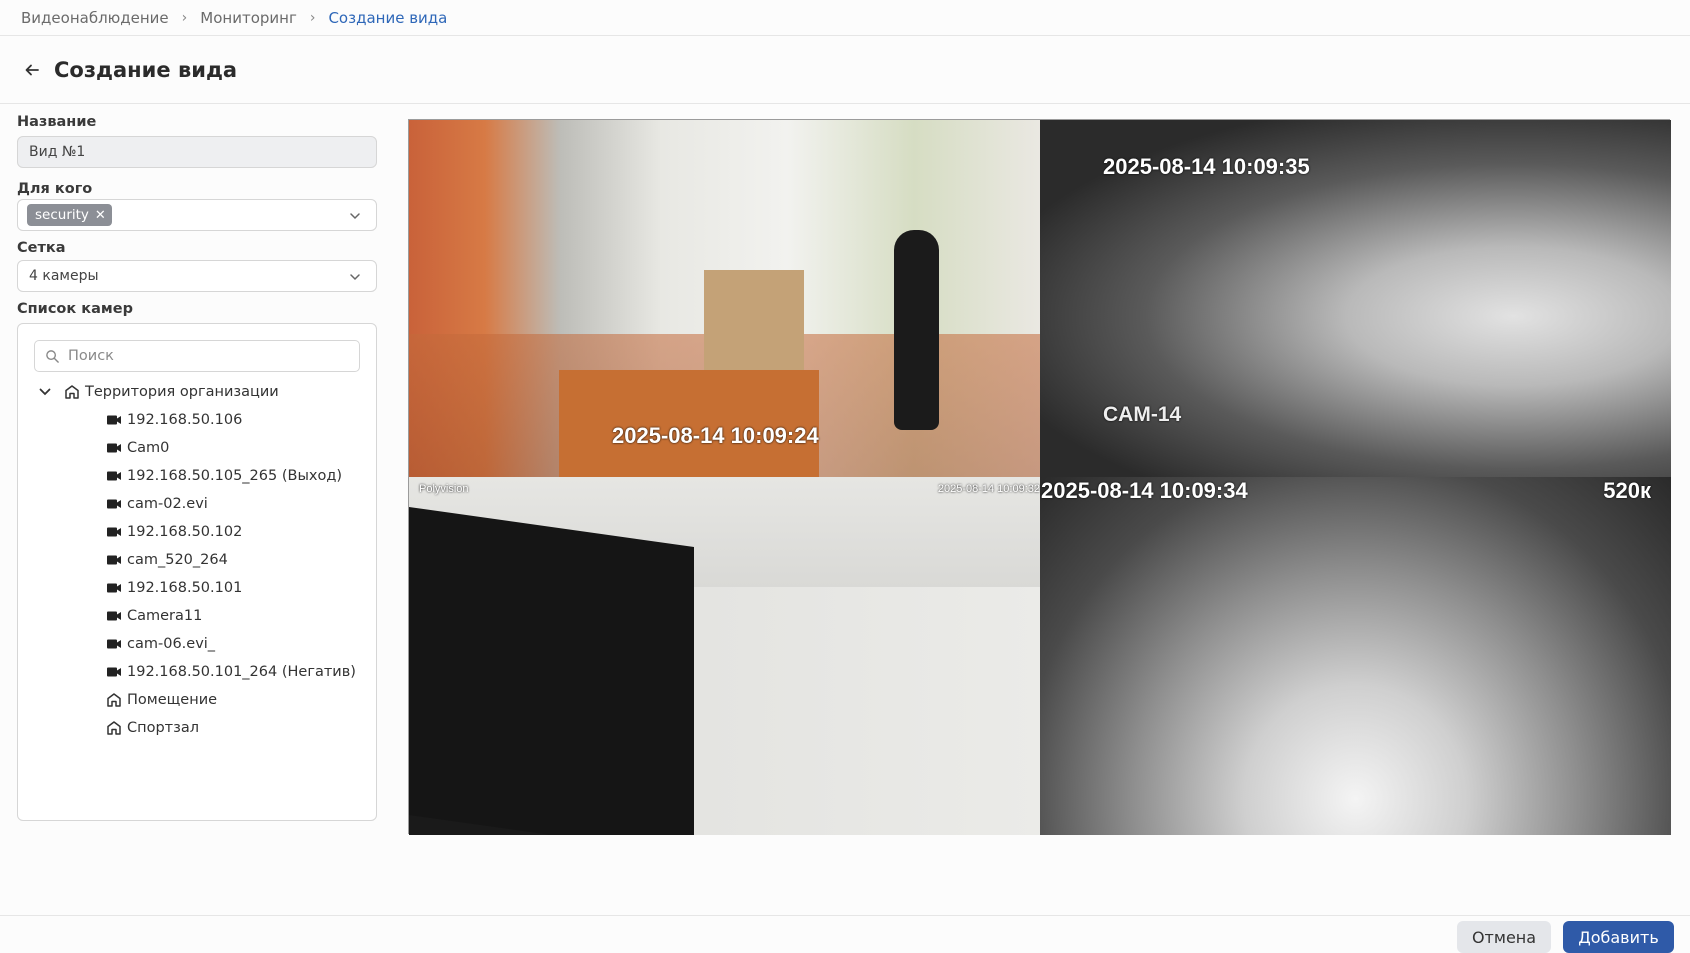  I want to click on video-timestamp: 2025-08-14 10:09:24, so click(715, 435).